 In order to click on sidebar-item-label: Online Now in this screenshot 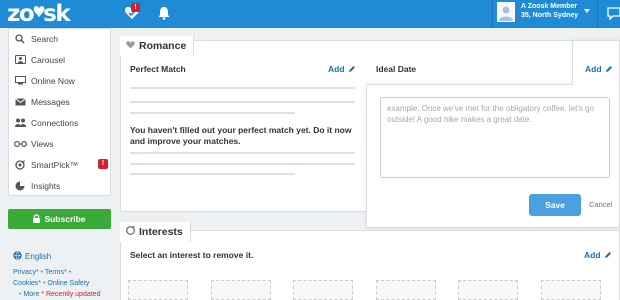, I will do `click(53, 80)`.